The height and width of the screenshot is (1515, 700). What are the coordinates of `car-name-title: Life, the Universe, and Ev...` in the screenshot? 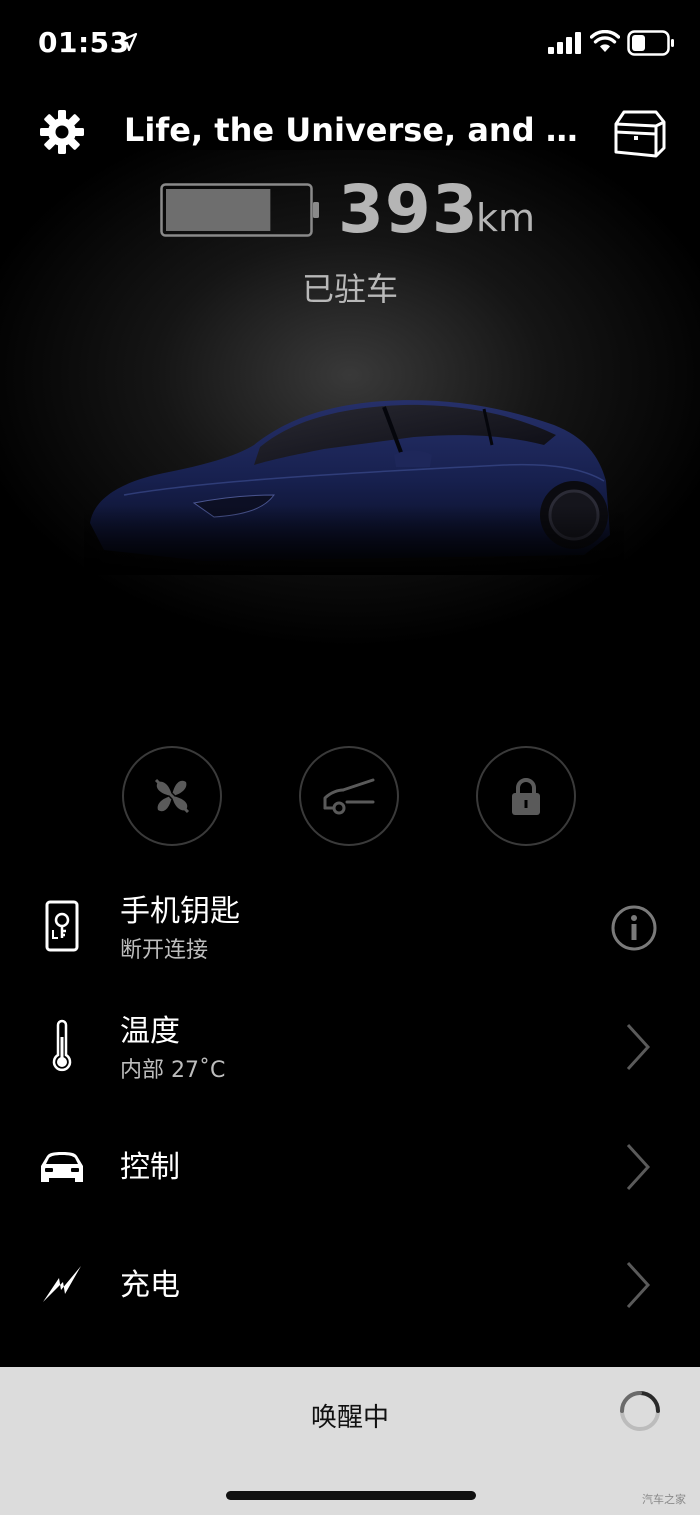 It's located at (359, 130).